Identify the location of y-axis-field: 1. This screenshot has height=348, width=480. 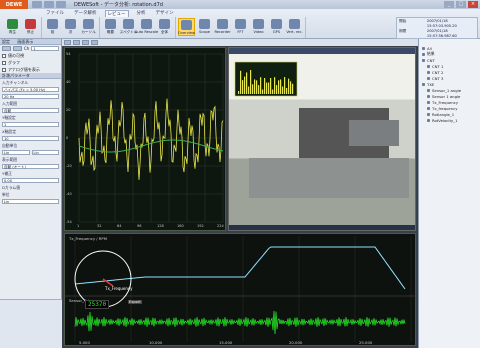
(30, 124).